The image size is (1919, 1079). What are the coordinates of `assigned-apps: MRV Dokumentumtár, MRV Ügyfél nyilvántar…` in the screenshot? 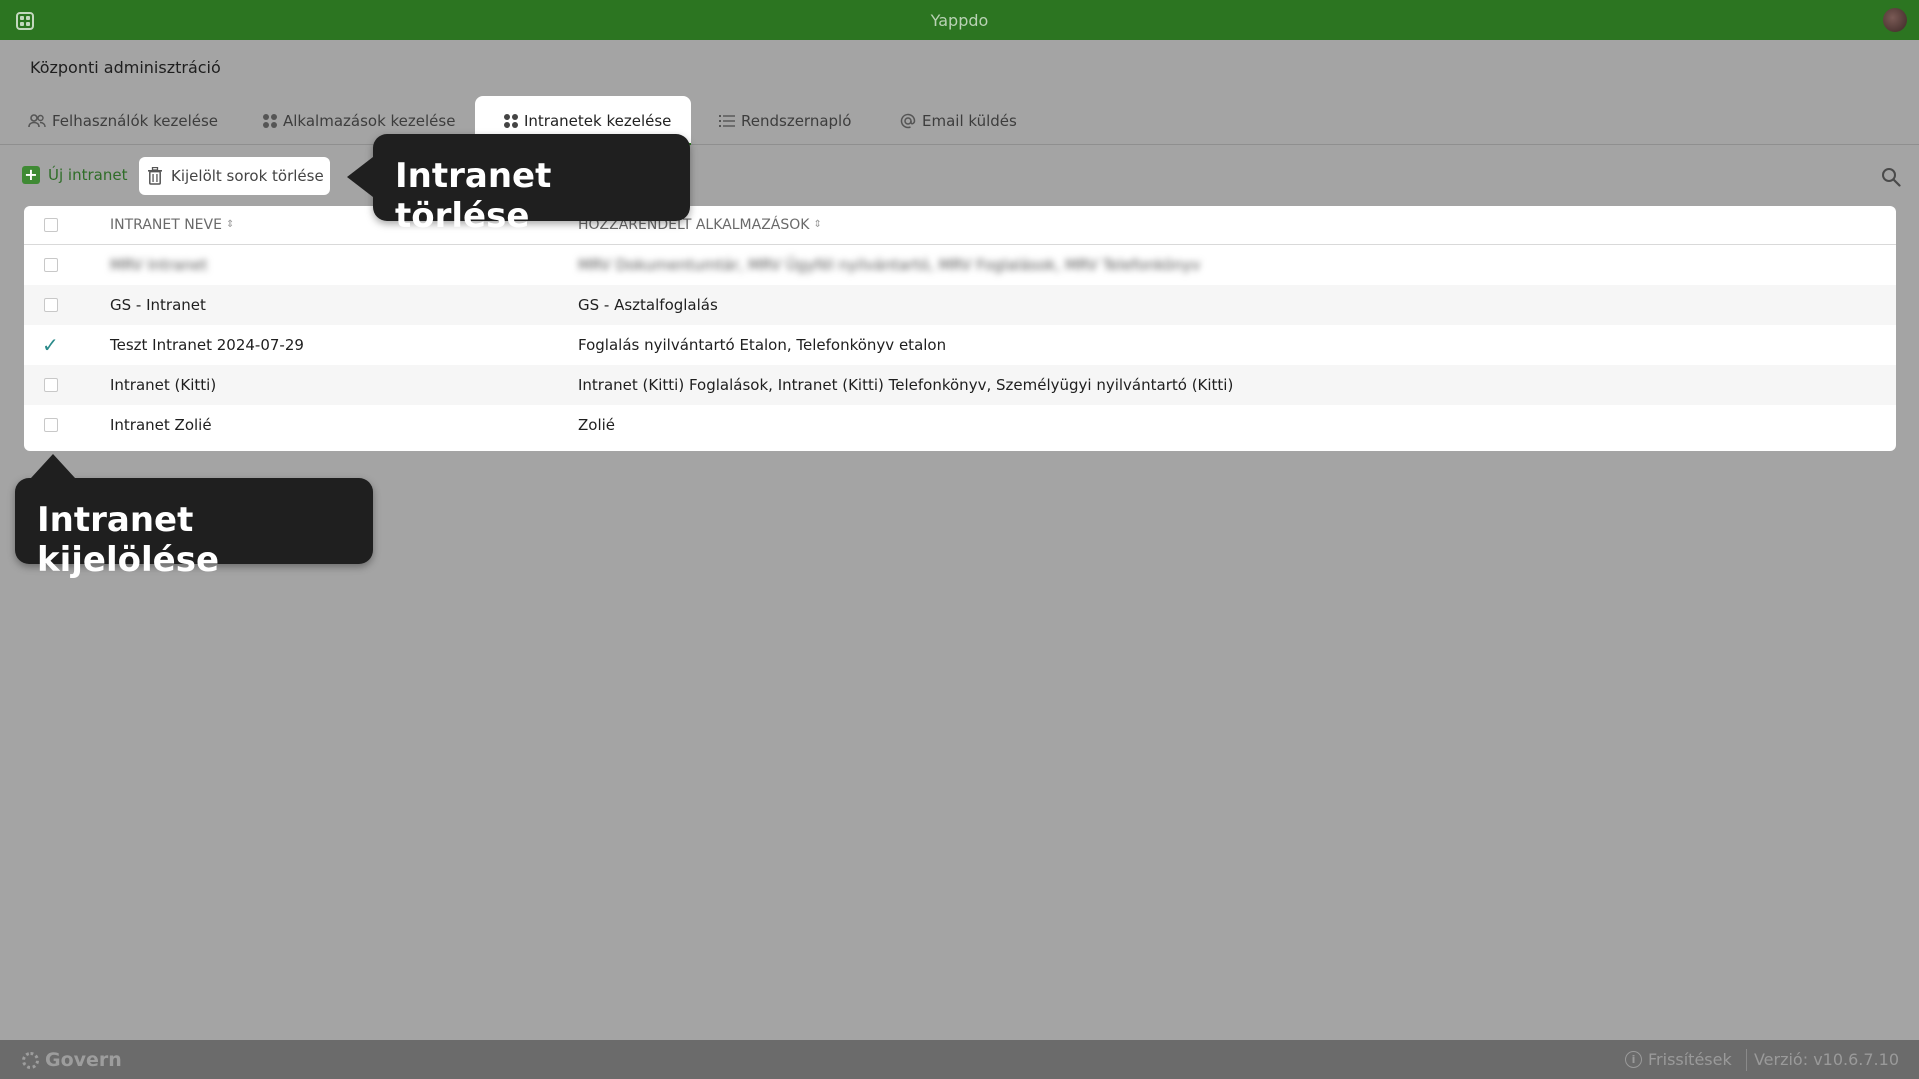 It's located at (889, 265).